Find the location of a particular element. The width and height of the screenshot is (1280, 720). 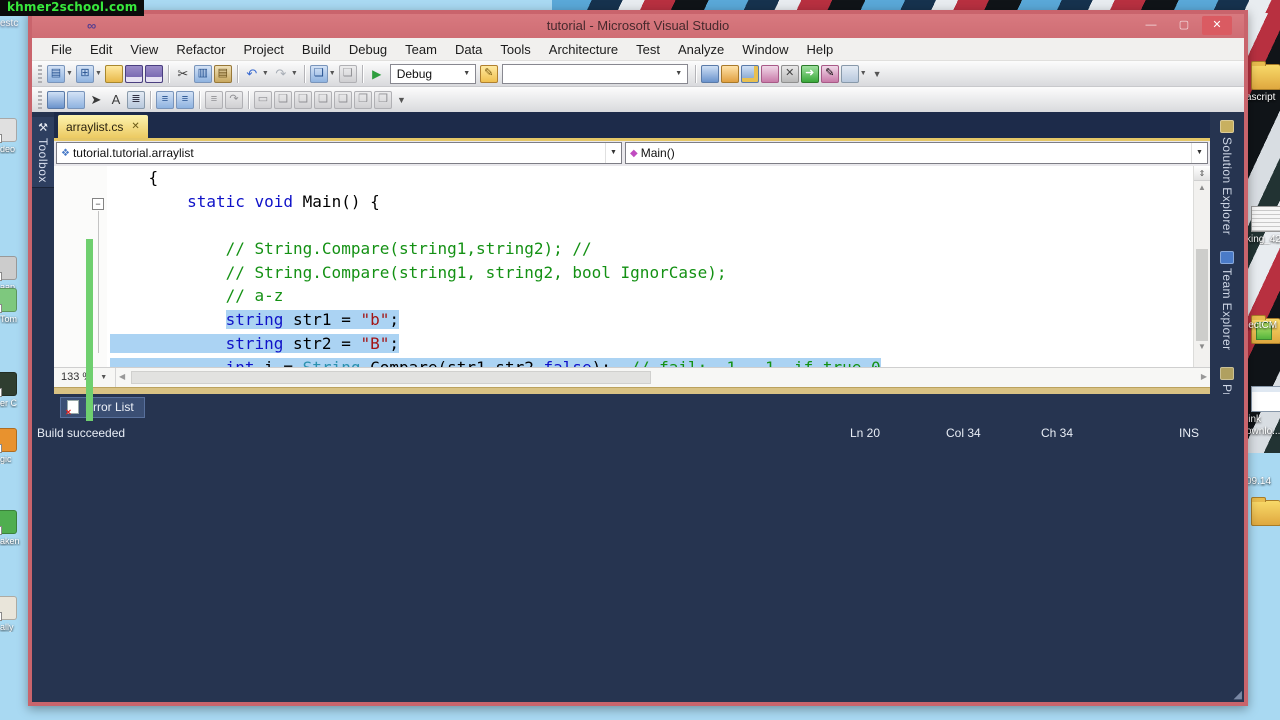

menu-help: Help is located at coordinates (820, 49).